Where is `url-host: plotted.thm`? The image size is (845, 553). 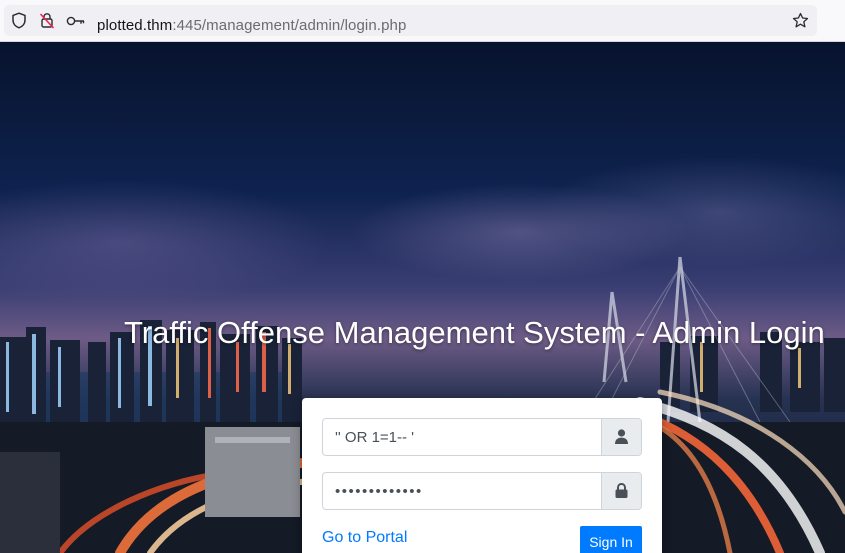
url-host: plotted.thm is located at coordinates (135, 25).